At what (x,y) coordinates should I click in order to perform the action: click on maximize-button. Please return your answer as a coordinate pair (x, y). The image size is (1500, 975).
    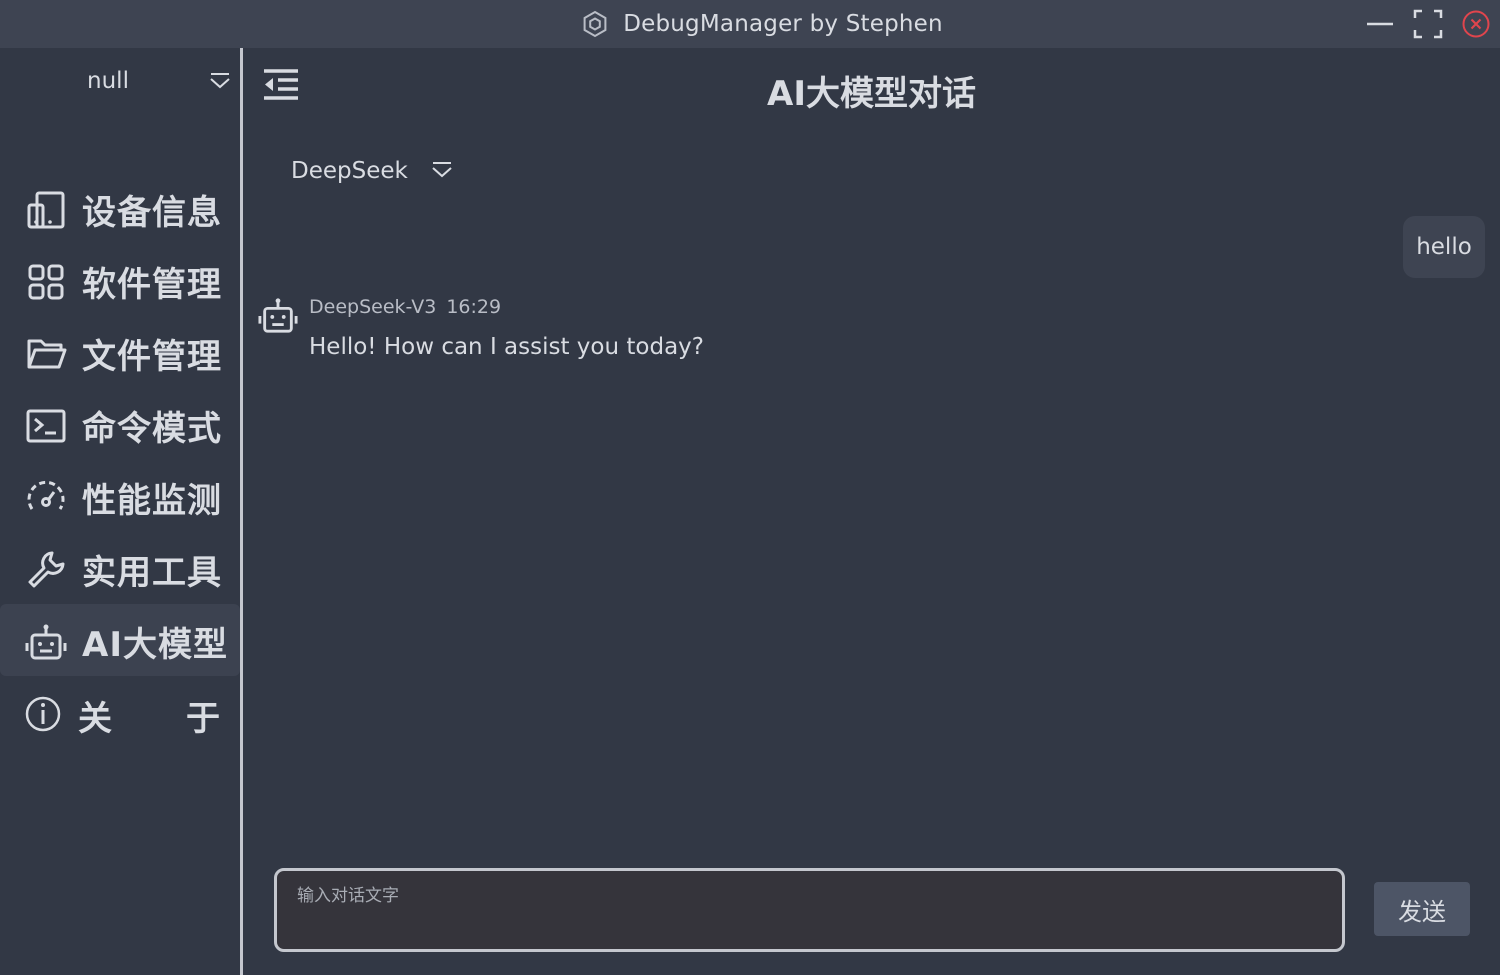
    Looking at the image, I should click on (1428, 24).